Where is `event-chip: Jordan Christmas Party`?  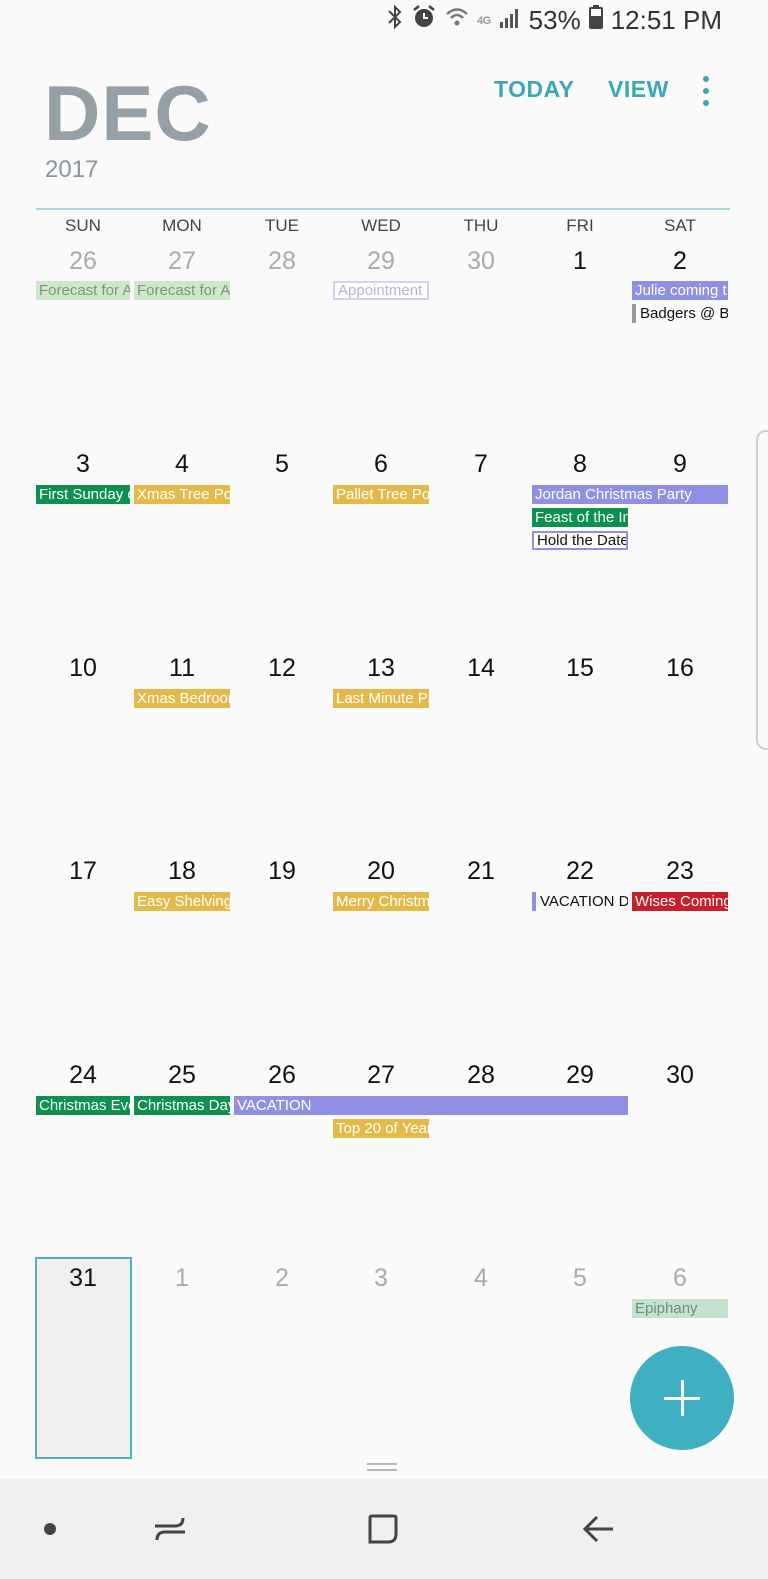 event-chip: Jordan Christmas Party is located at coordinates (630, 494).